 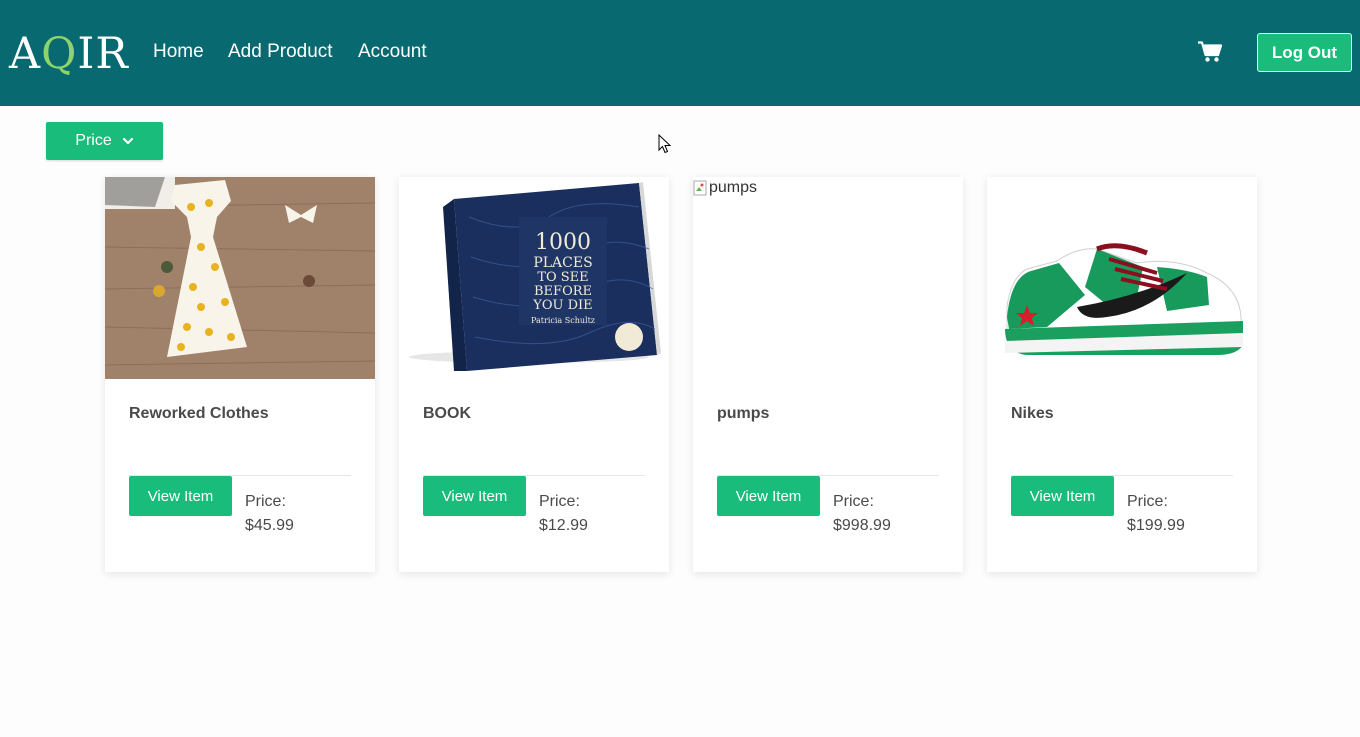 I want to click on product-card: Reworked Clothes View Item Price: $45.99, so click(x=240, y=374).